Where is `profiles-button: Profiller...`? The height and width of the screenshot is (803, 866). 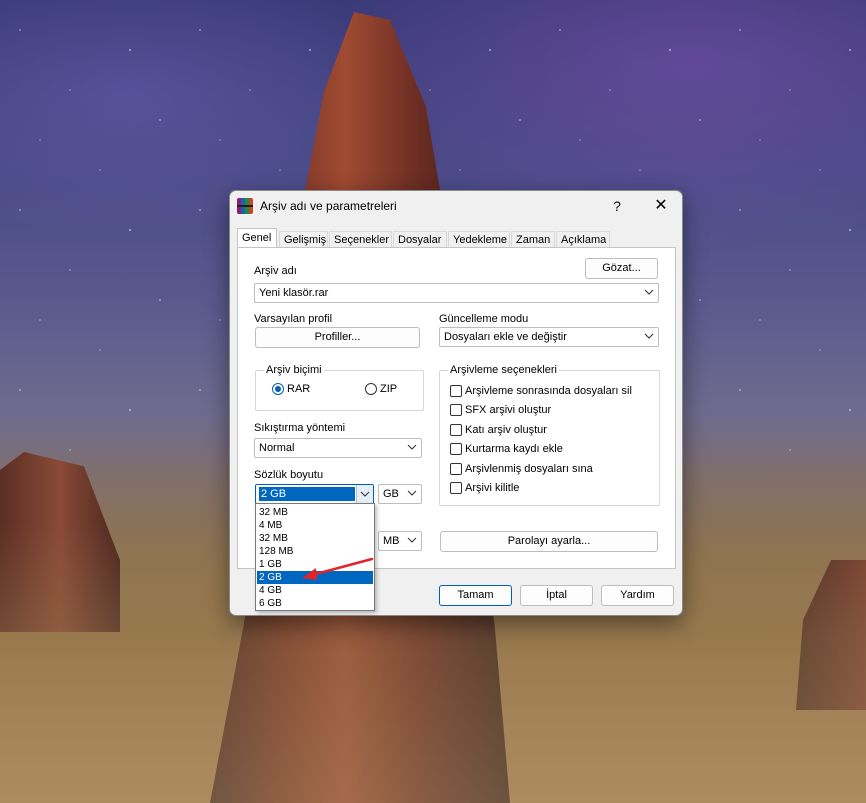 profiles-button: Profiller... is located at coordinates (337, 337).